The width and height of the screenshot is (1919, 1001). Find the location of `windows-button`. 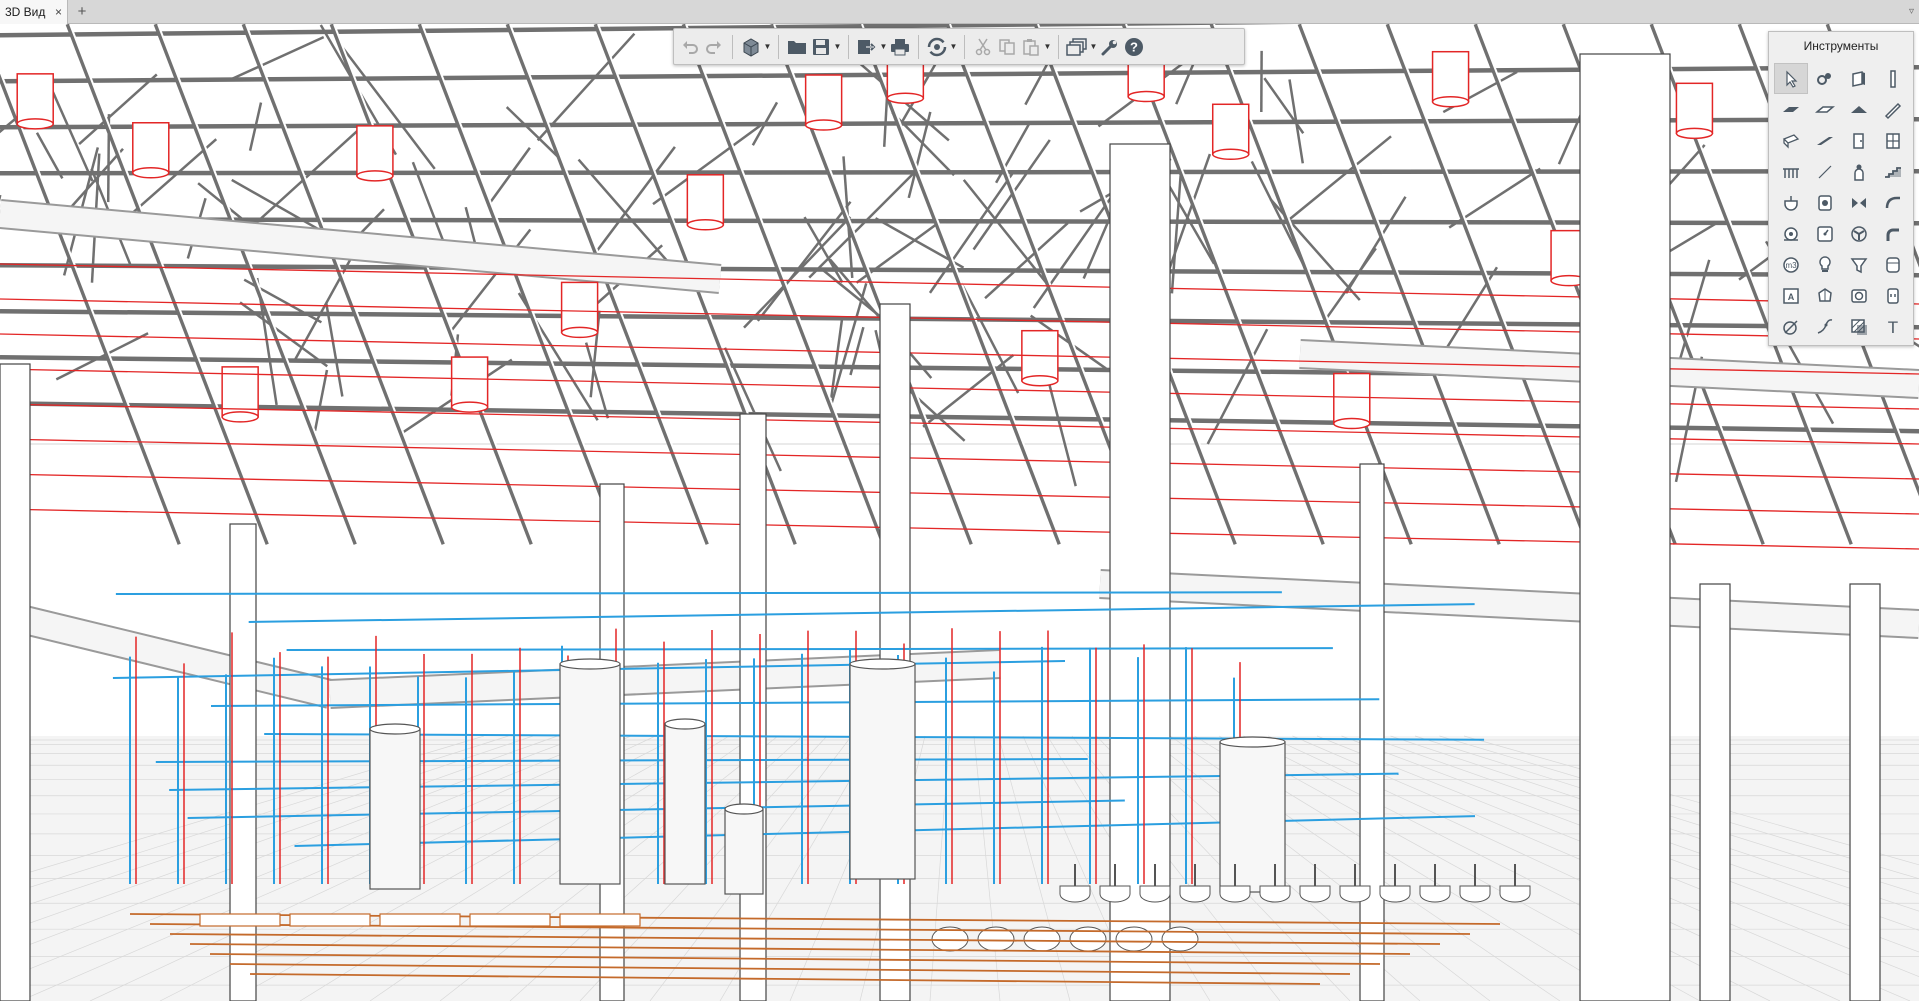

windows-button is located at coordinates (1077, 47).